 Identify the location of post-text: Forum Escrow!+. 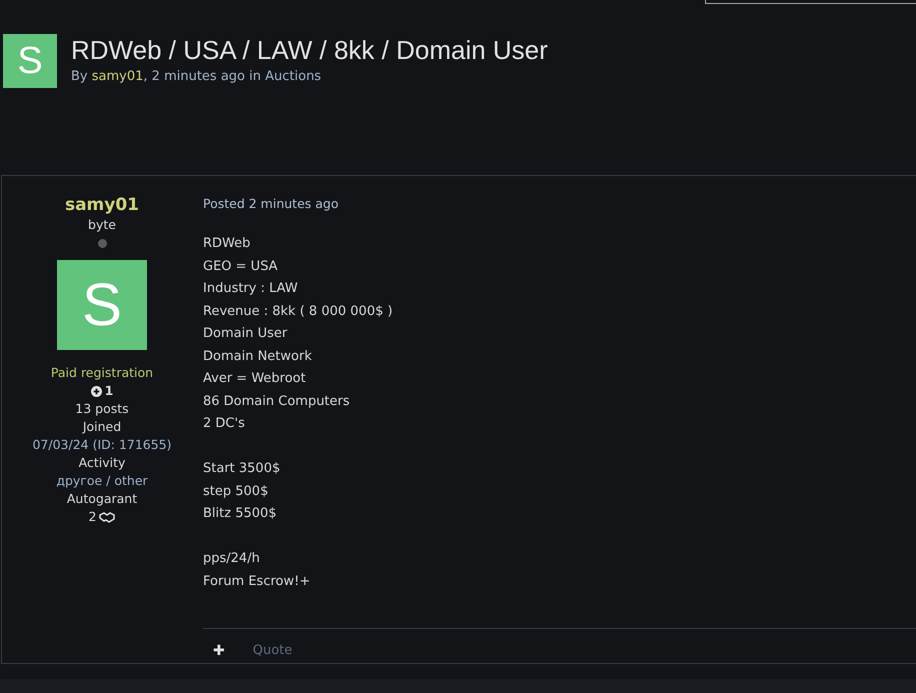
(257, 581).